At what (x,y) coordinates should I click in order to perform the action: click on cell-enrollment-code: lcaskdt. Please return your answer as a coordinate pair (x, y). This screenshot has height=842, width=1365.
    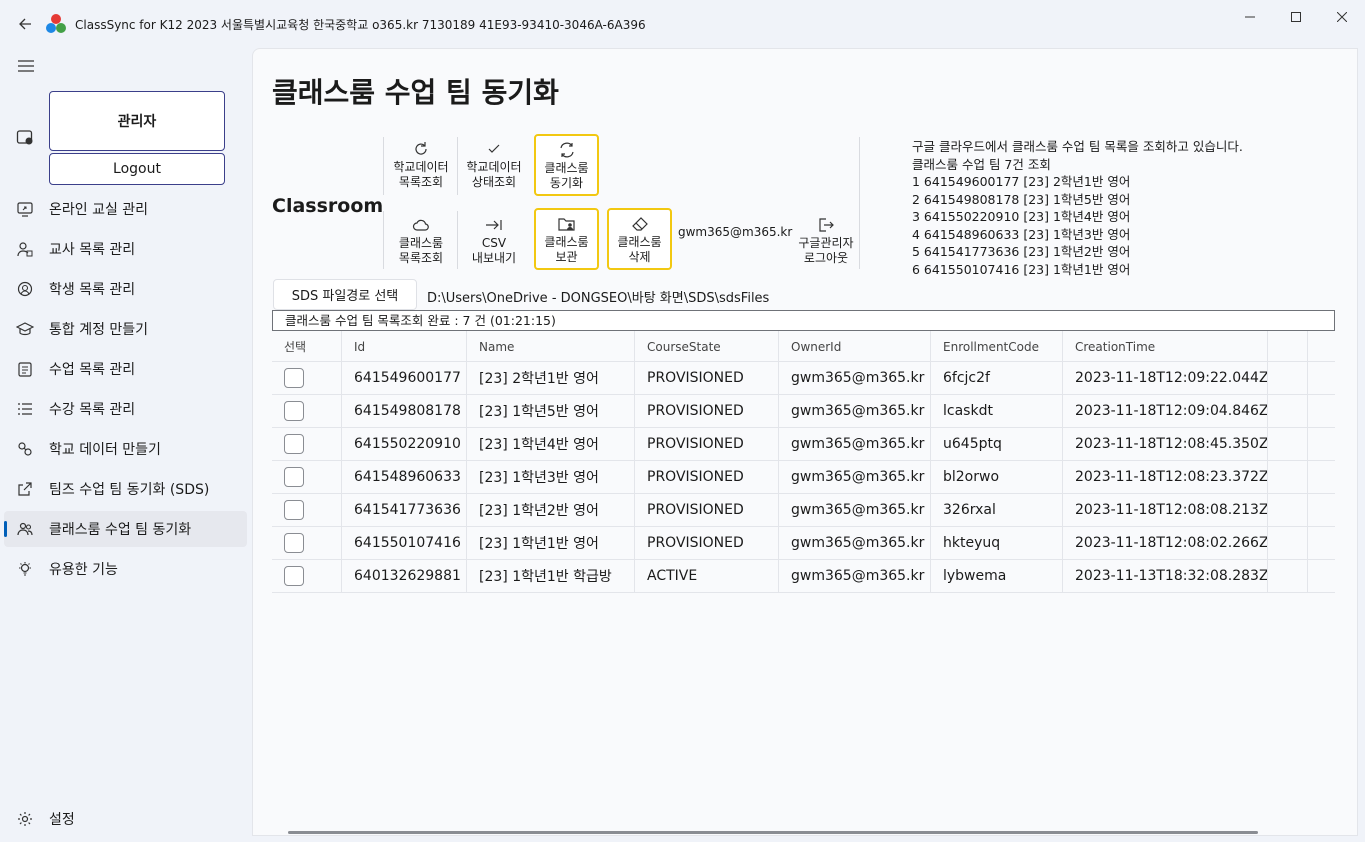
    Looking at the image, I should click on (997, 411).